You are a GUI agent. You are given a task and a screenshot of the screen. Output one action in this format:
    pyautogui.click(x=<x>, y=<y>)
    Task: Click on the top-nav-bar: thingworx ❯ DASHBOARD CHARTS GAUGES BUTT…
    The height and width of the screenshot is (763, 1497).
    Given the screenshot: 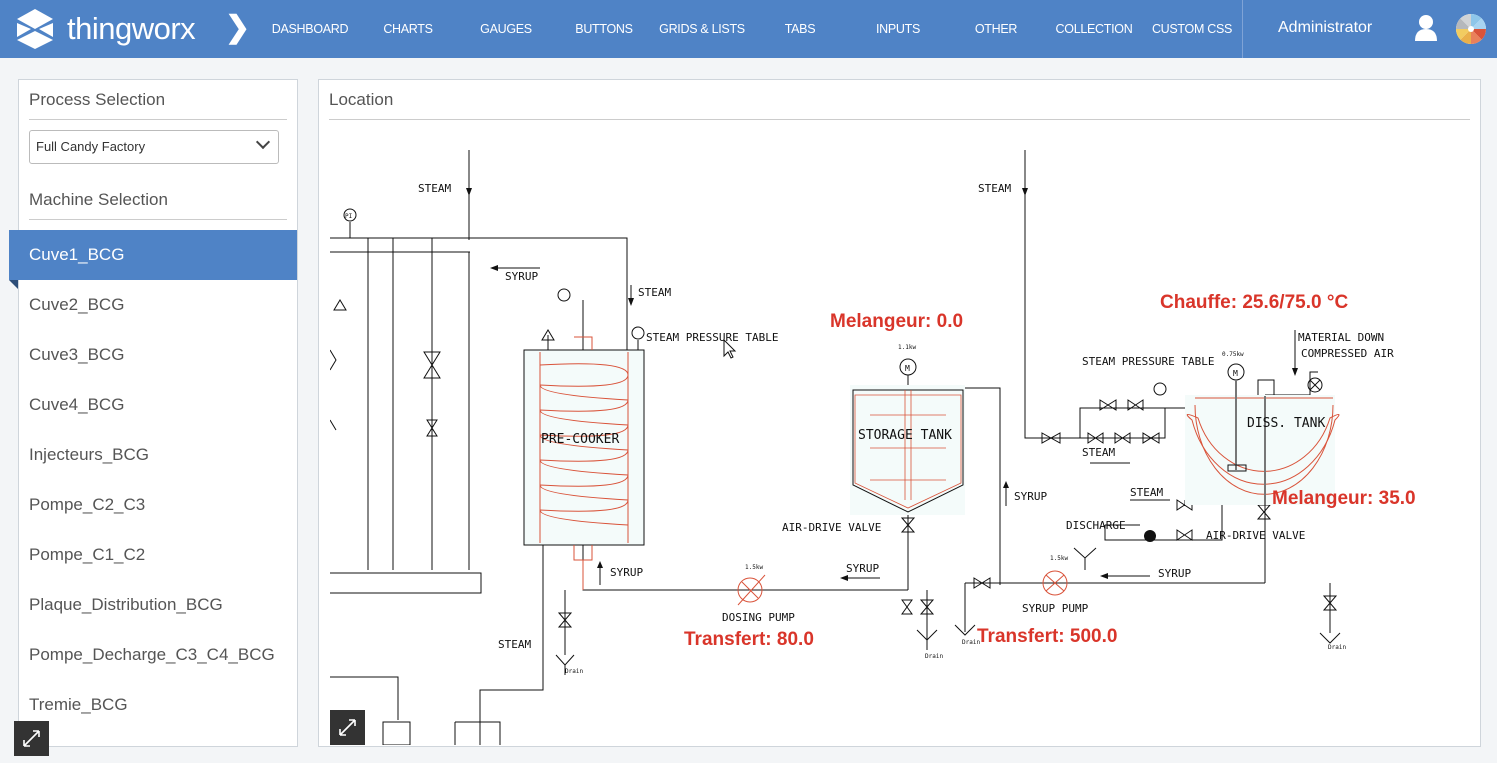 What is the action you would take?
    pyautogui.click(x=748, y=29)
    